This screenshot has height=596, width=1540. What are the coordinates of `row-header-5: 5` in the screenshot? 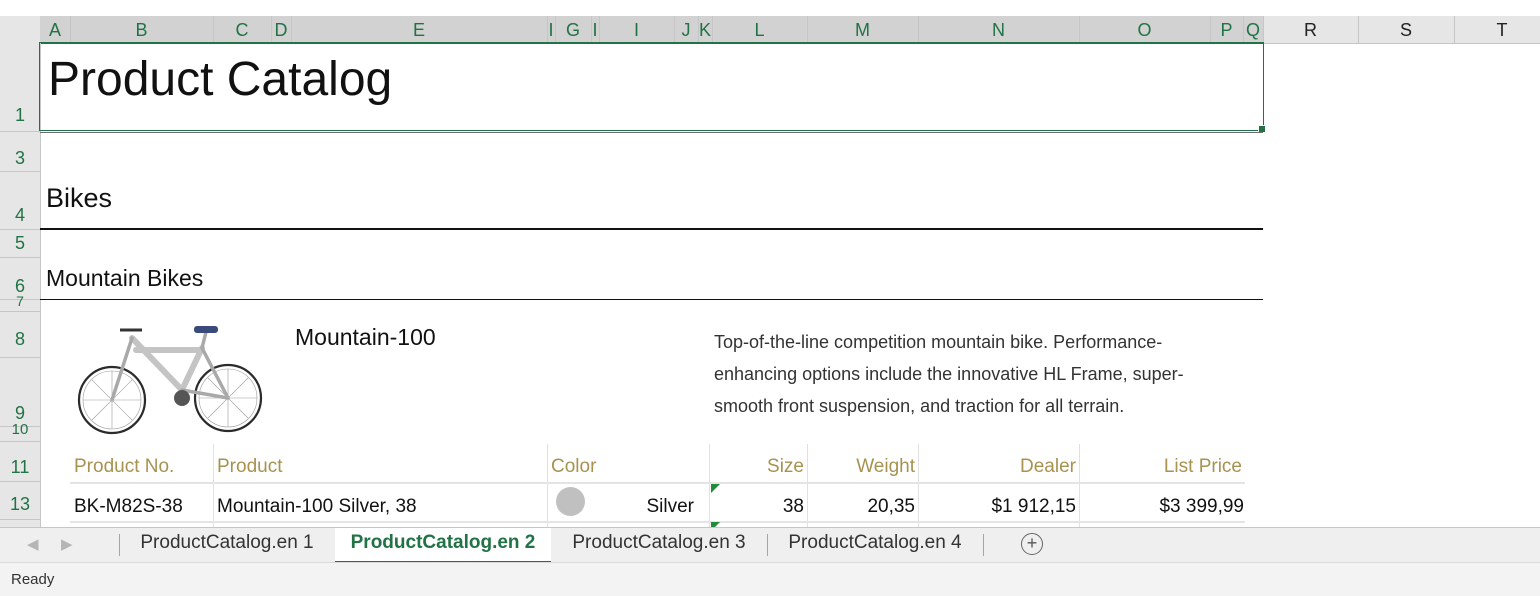 It's located at (20, 243).